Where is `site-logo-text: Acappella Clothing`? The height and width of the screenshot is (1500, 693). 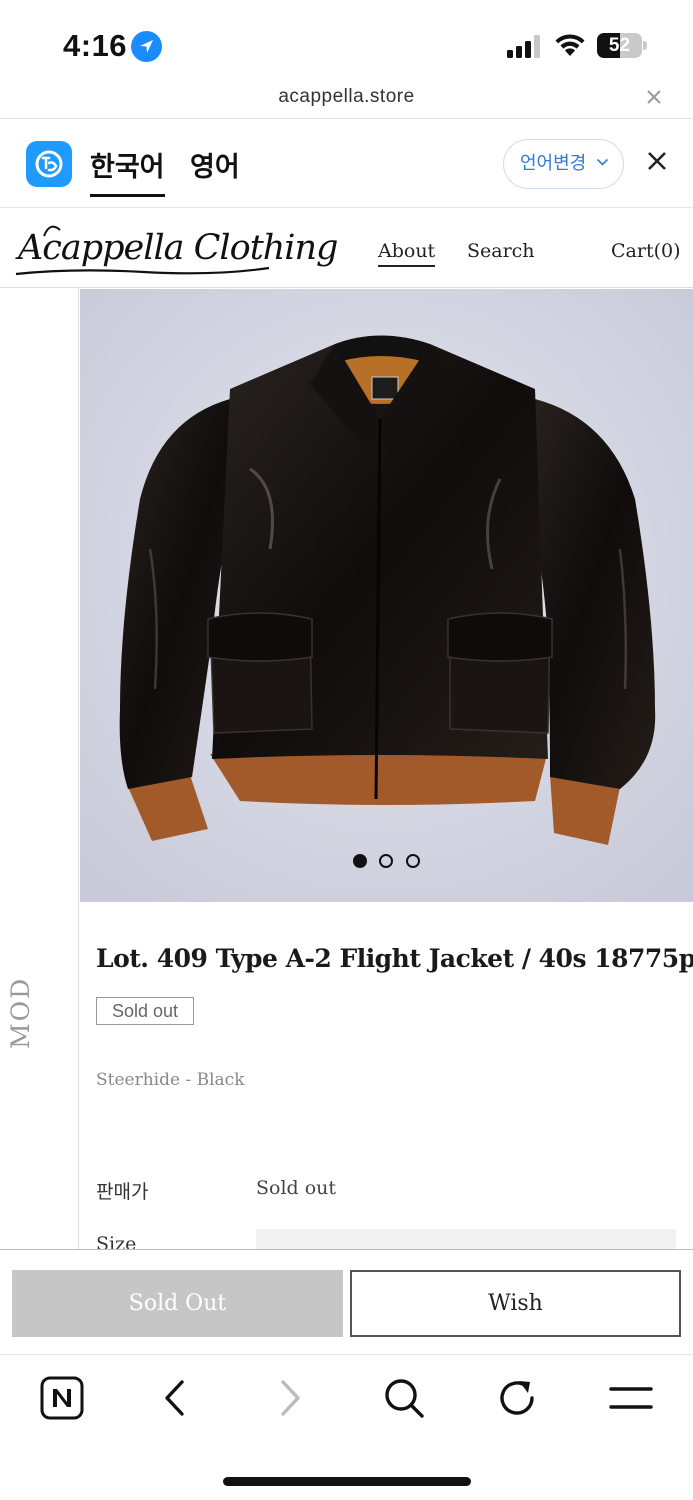
site-logo-text: Acappella Clothing is located at coordinates (178, 248).